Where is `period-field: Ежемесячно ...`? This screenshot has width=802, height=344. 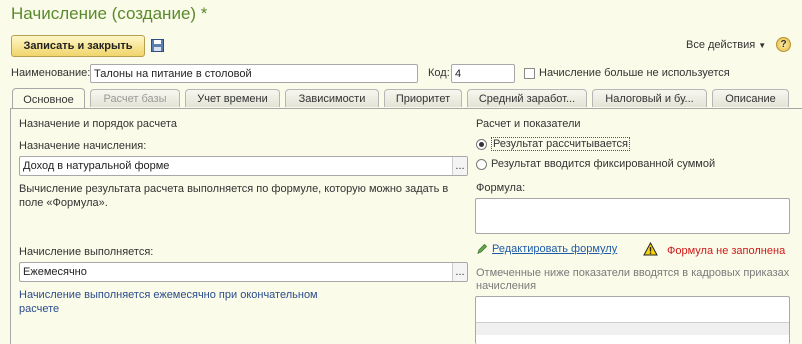
period-field: Ежемесячно ... is located at coordinates (243, 272).